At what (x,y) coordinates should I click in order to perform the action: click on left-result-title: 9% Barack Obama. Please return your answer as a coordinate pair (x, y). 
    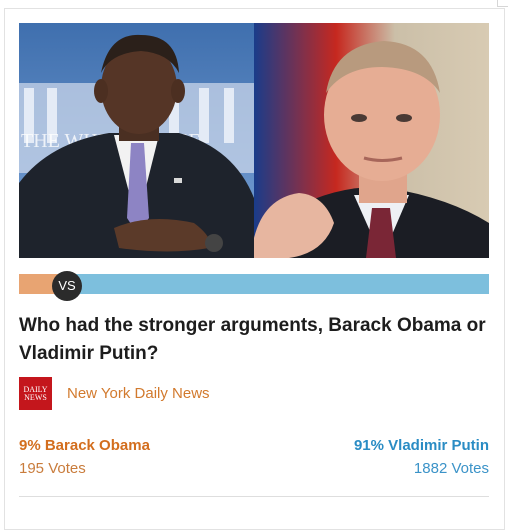
    Looking at the image, I should click on (84, 445).